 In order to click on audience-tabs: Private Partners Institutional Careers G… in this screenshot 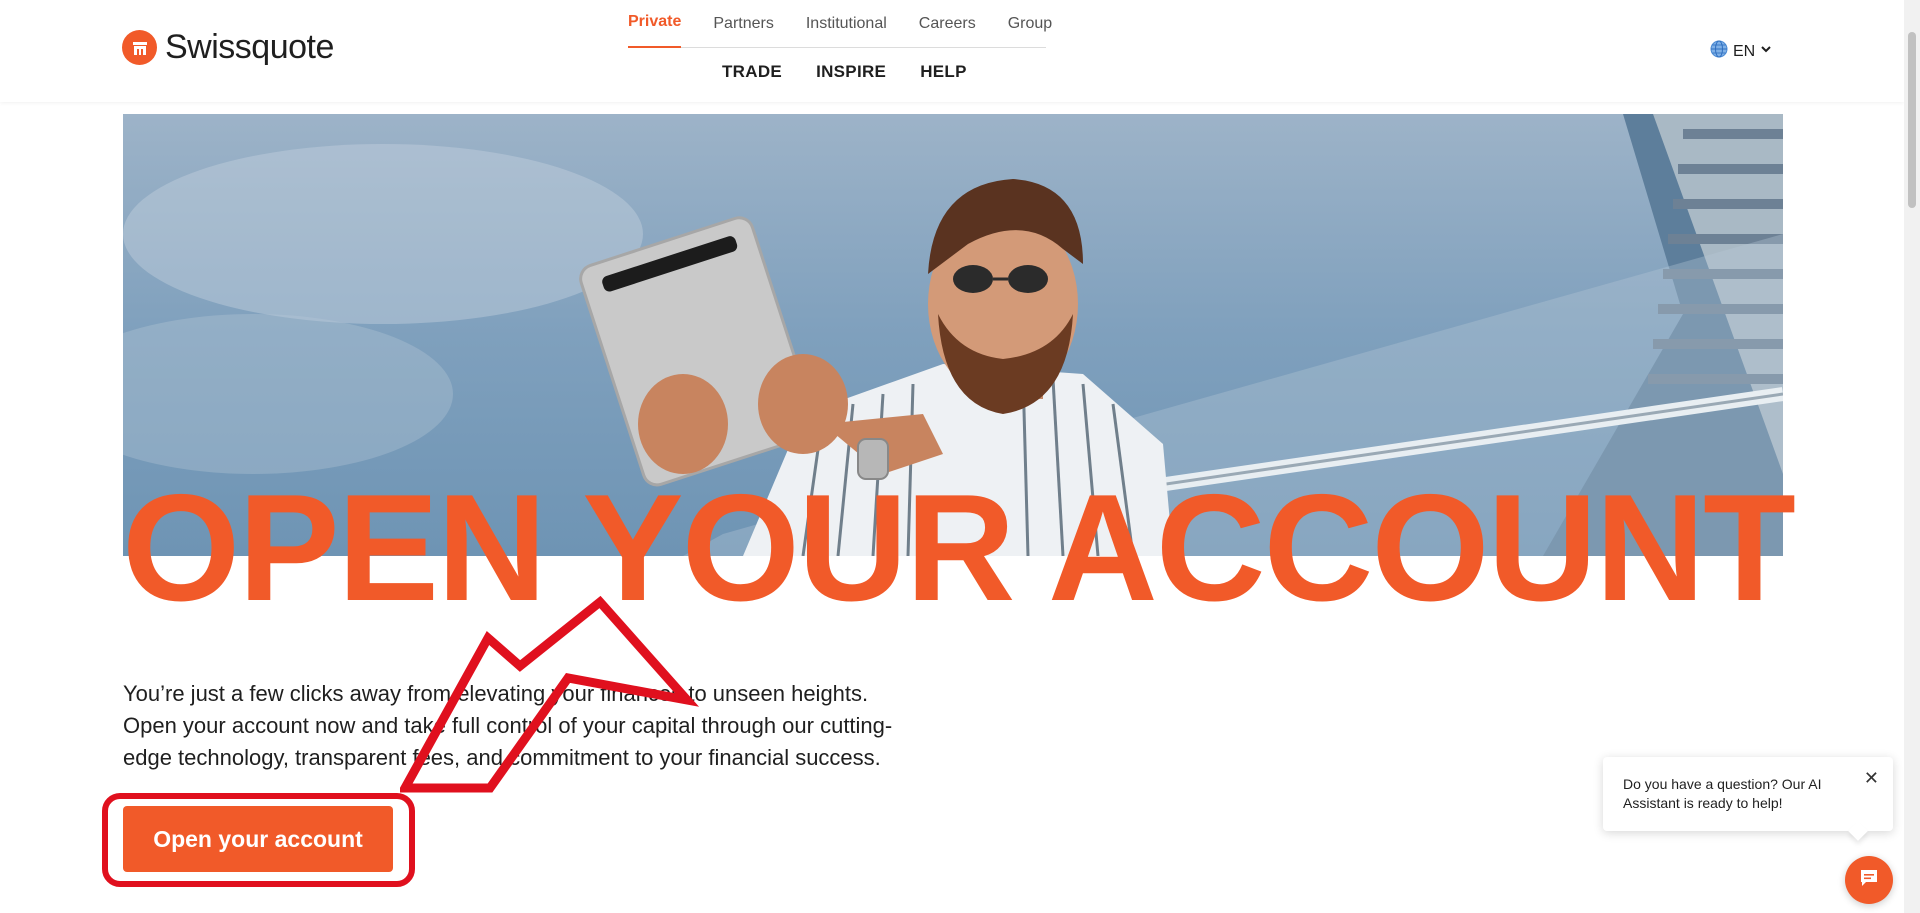, I will do `click(840, 24)`.